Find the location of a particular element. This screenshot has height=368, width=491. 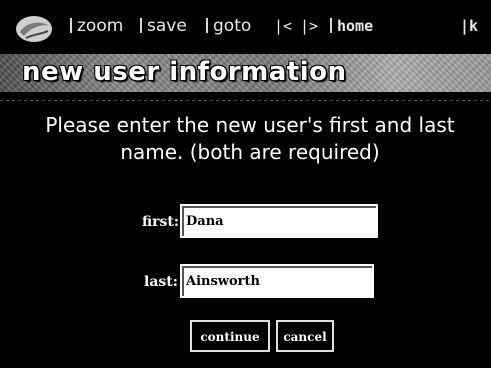

first-name-label: first: is located at coordinates (161, 222).